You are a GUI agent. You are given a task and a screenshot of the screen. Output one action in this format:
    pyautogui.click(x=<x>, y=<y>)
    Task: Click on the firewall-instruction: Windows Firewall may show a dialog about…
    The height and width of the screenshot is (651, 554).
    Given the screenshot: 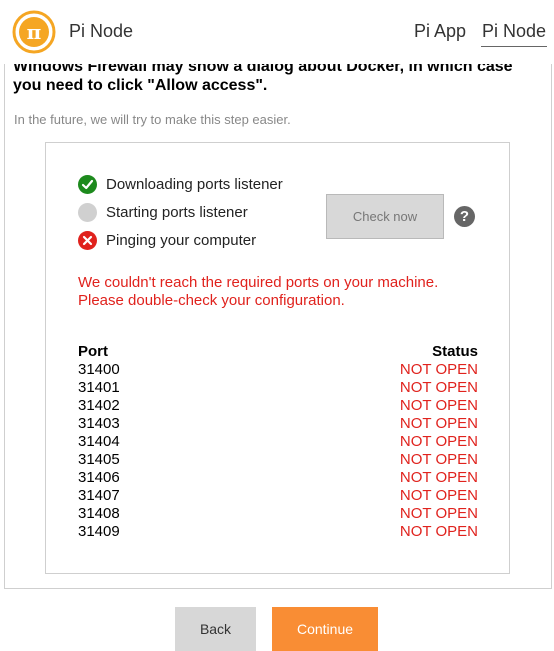 What is the action you would take?
    pyautogui.click(x=263, y=79)
    